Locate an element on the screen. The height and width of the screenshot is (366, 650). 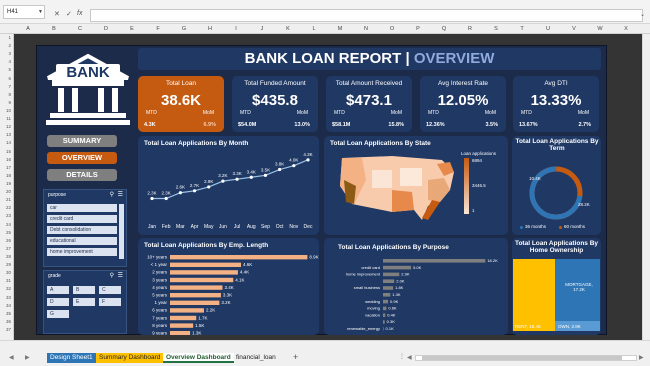
slicer-item-car: car is located at coordinates (82, 208).